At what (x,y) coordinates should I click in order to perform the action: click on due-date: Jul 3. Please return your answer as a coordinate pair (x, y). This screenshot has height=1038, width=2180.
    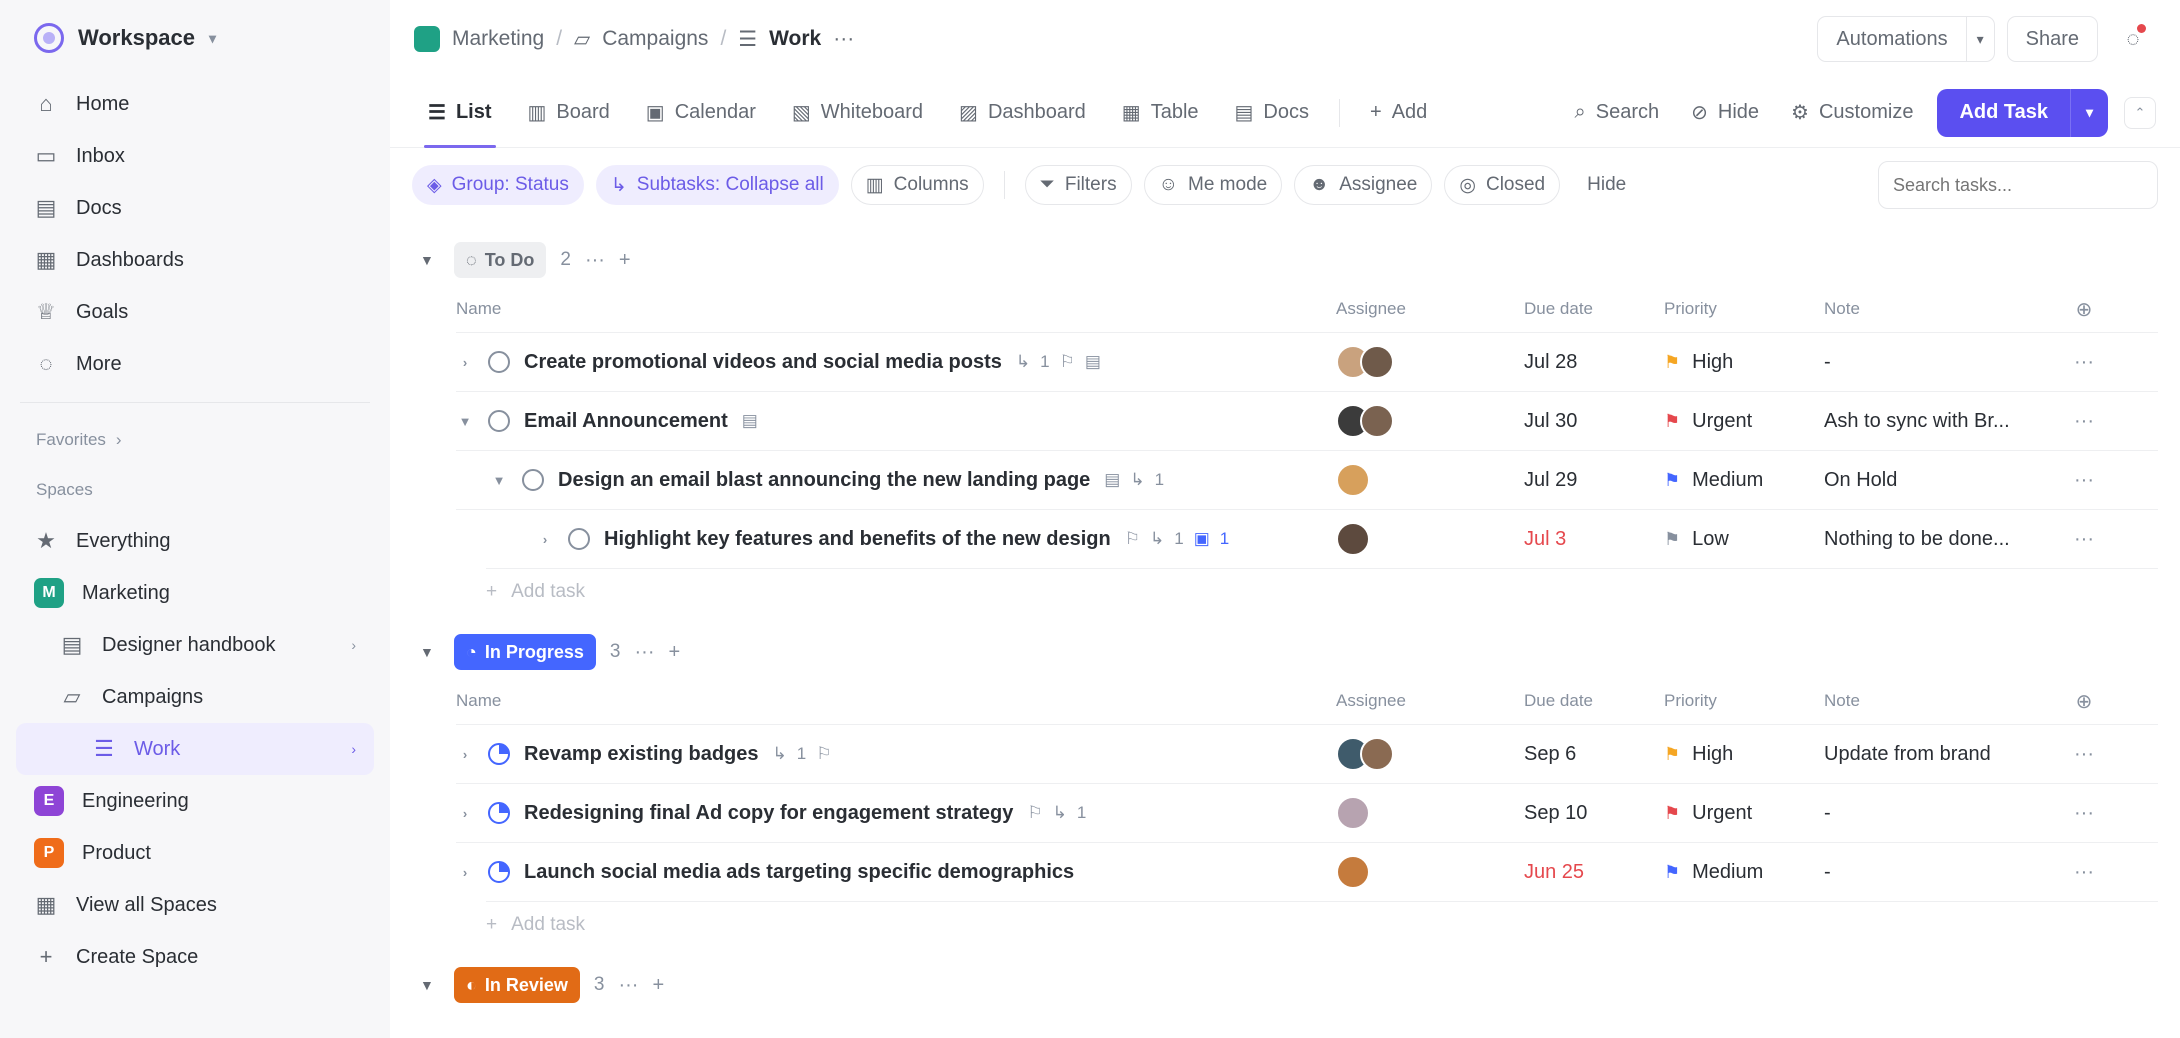
    Looking at the image, I should click on (1594, 539).